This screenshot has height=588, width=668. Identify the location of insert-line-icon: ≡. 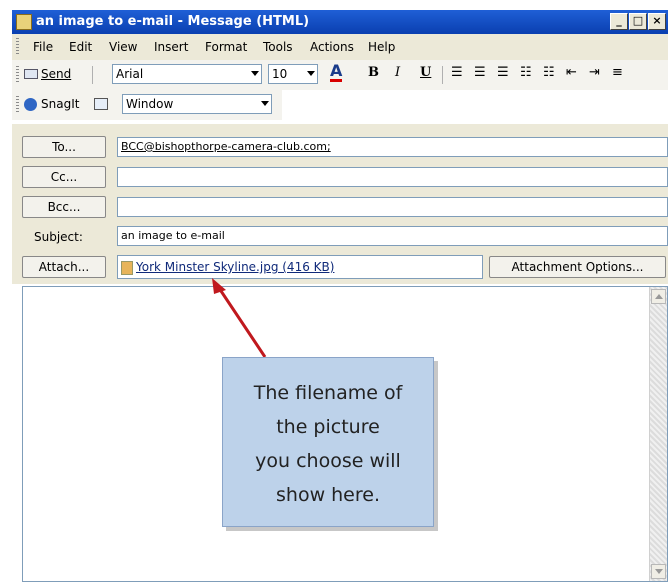
(617, 72).